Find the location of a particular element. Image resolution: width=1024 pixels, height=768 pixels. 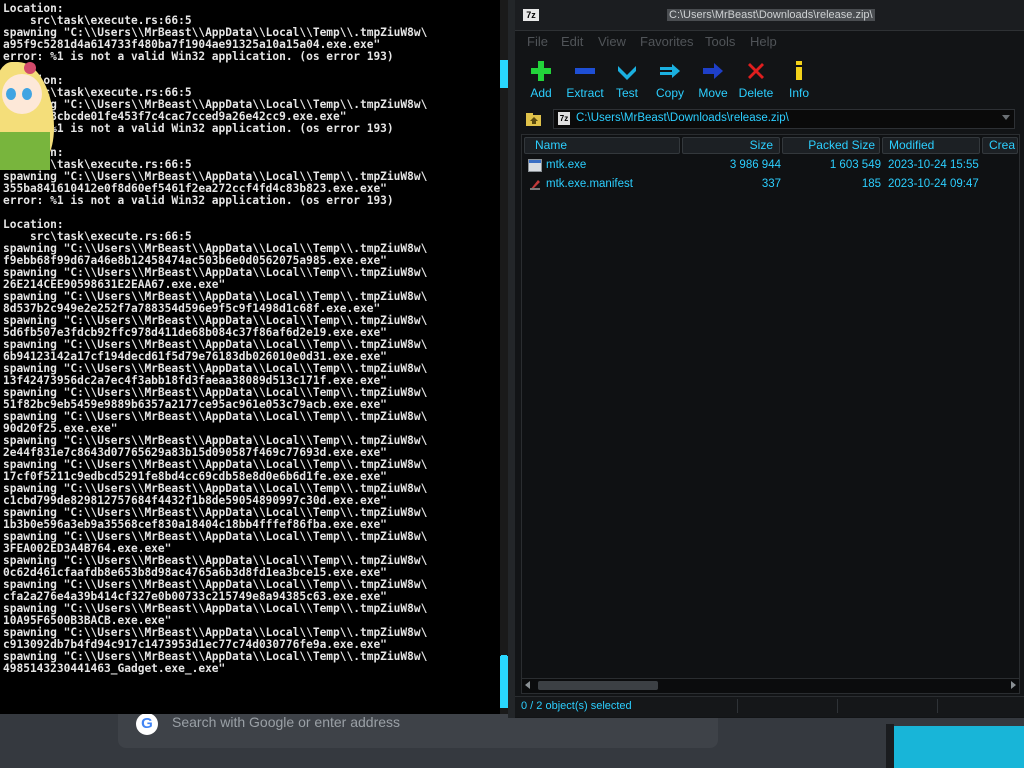

checkmark-icon is located at coordinates (627, 73).